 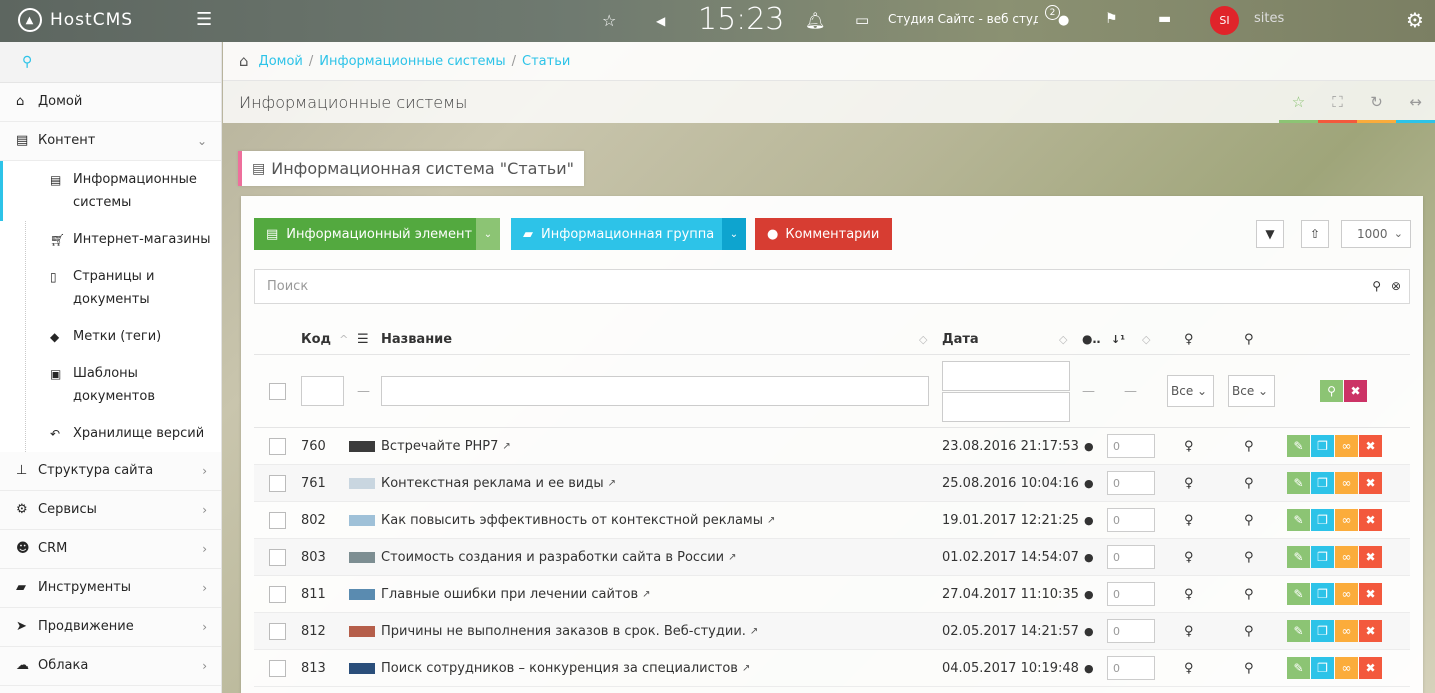 What do you see at coordinates (734, 234) in the screenshot?
I see `chevron-down-icon: ⌄` at bounding box center [734, 234].